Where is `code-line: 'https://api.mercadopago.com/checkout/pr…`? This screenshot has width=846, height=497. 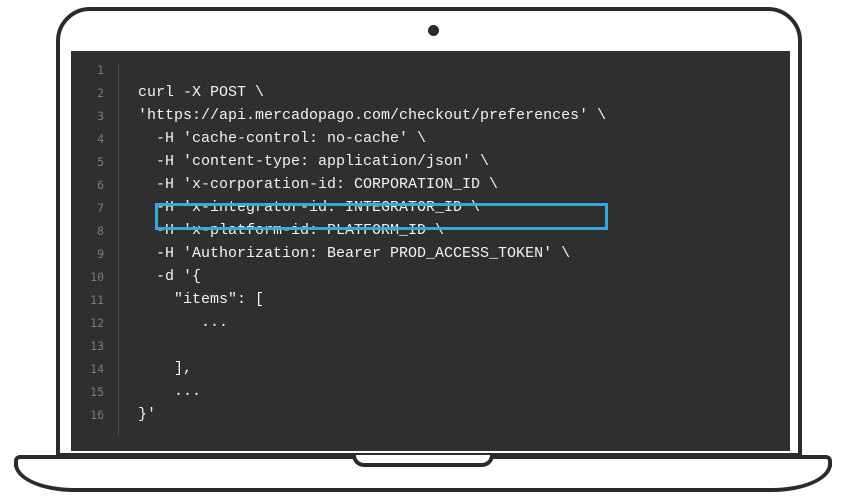
code-line: 'https://api.mercadopago.com/checkout/pr… is located at coordinates (372, 115).